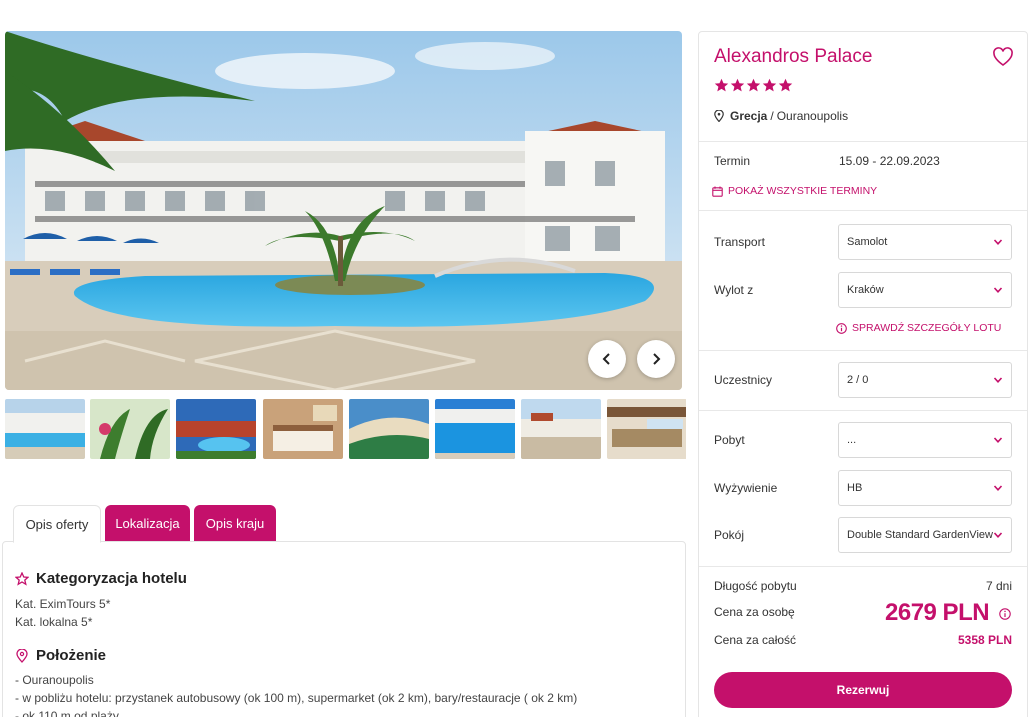  Describe the element at coordinates (147, 524) in the screenshot. I see `tab-location: Lokalizacja` at that location.